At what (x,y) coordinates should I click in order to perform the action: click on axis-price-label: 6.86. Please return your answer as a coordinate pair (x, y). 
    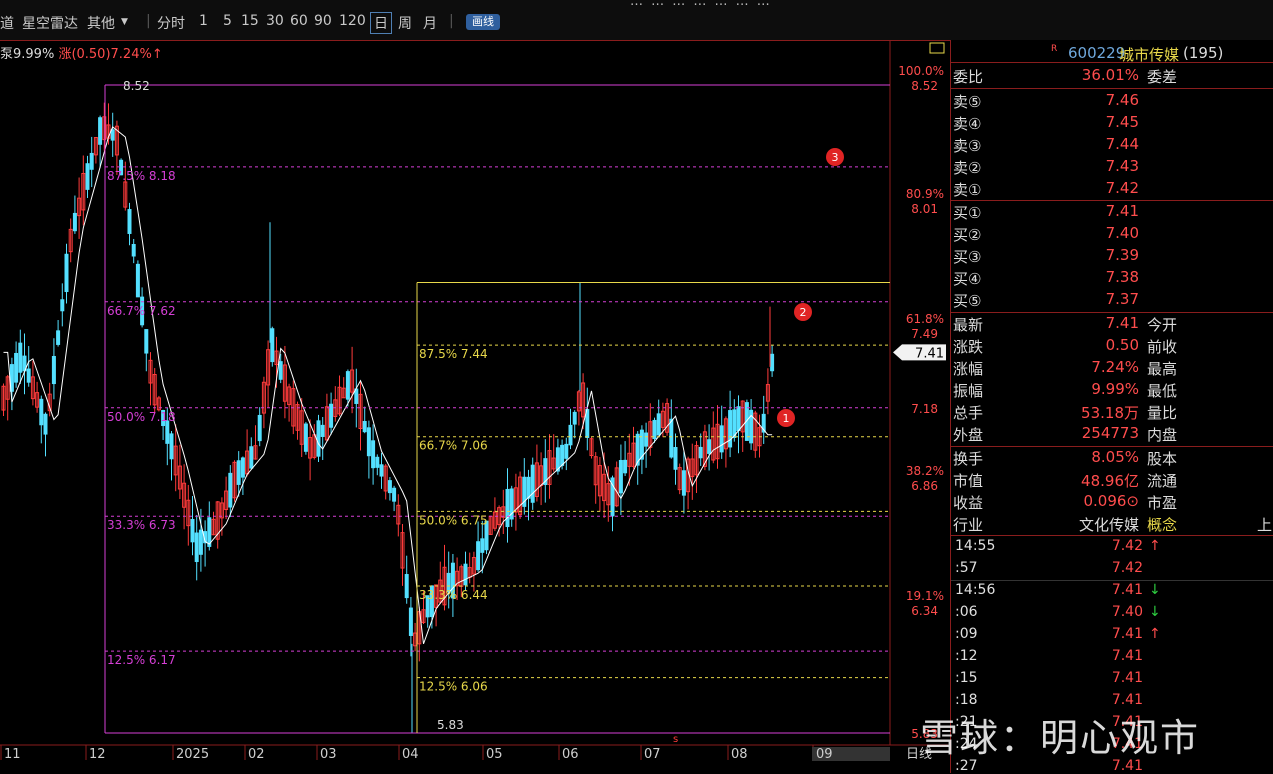
    Looking at the image, I should click on (924, 486).